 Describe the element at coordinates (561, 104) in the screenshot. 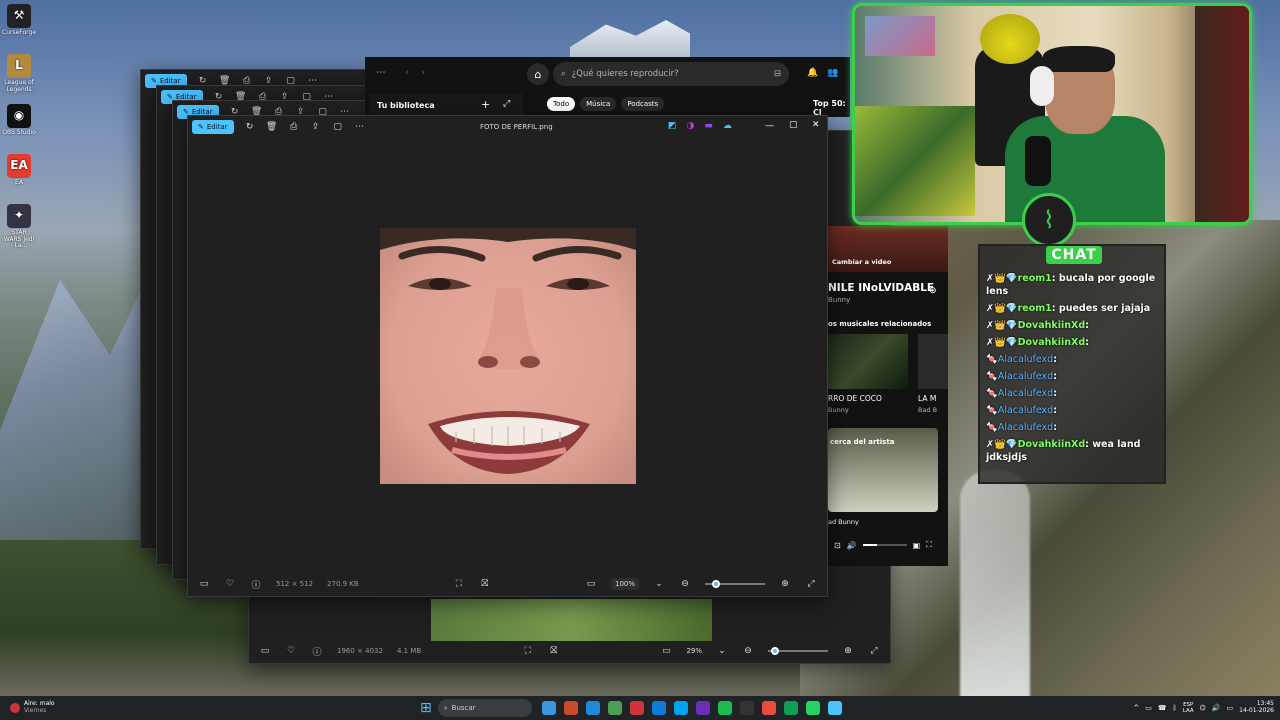

I see `chip-todo: Todo` at that location.